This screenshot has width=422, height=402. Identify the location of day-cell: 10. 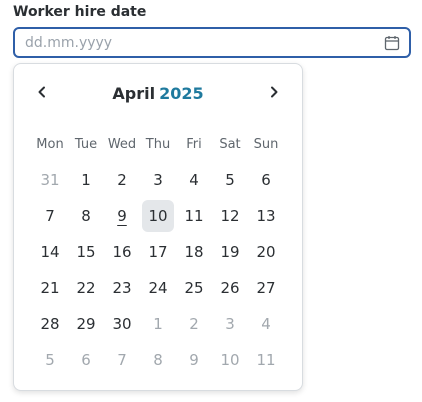
(230, 360).